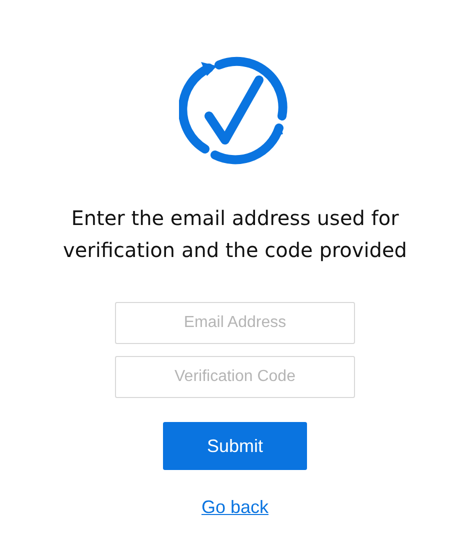 This screenshot has height=534, width=470. Describe the element at coordinates (235, 377) in the screenshot. I see `input-field: Verification Code` at that location.